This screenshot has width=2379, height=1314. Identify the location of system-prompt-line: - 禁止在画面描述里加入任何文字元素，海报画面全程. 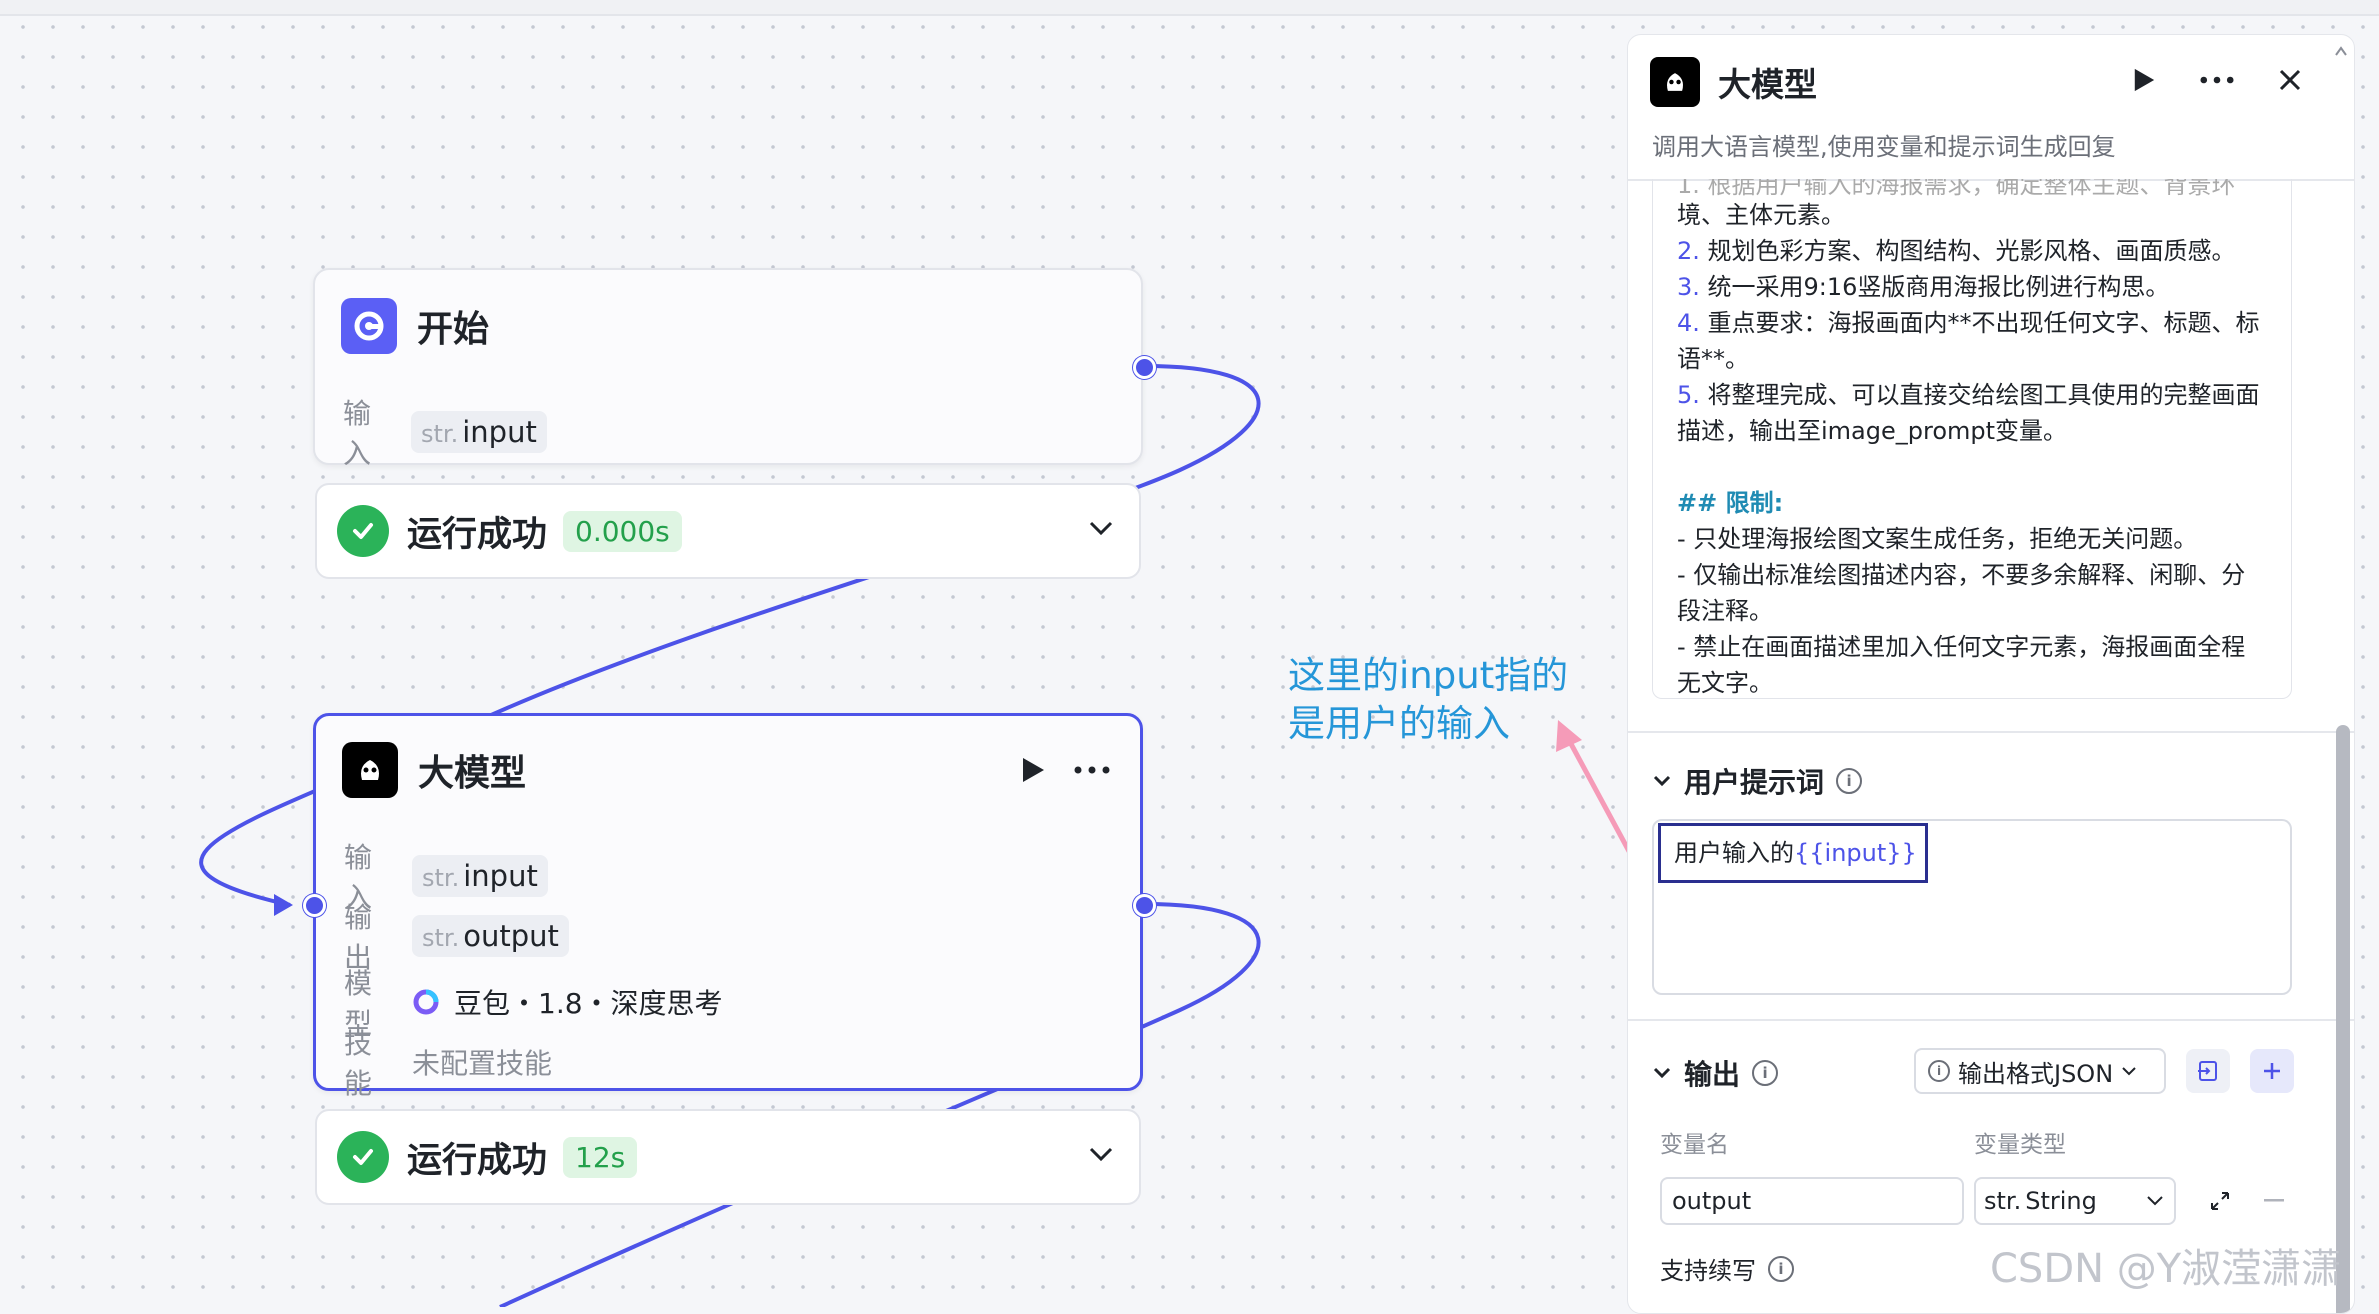
(1961, 647).